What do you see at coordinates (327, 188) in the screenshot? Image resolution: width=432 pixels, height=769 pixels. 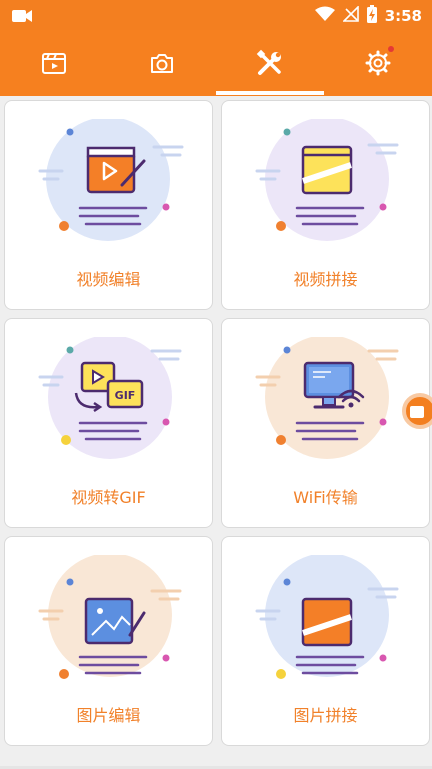 I see `video-join-icon` at bounding box center [327, 188].